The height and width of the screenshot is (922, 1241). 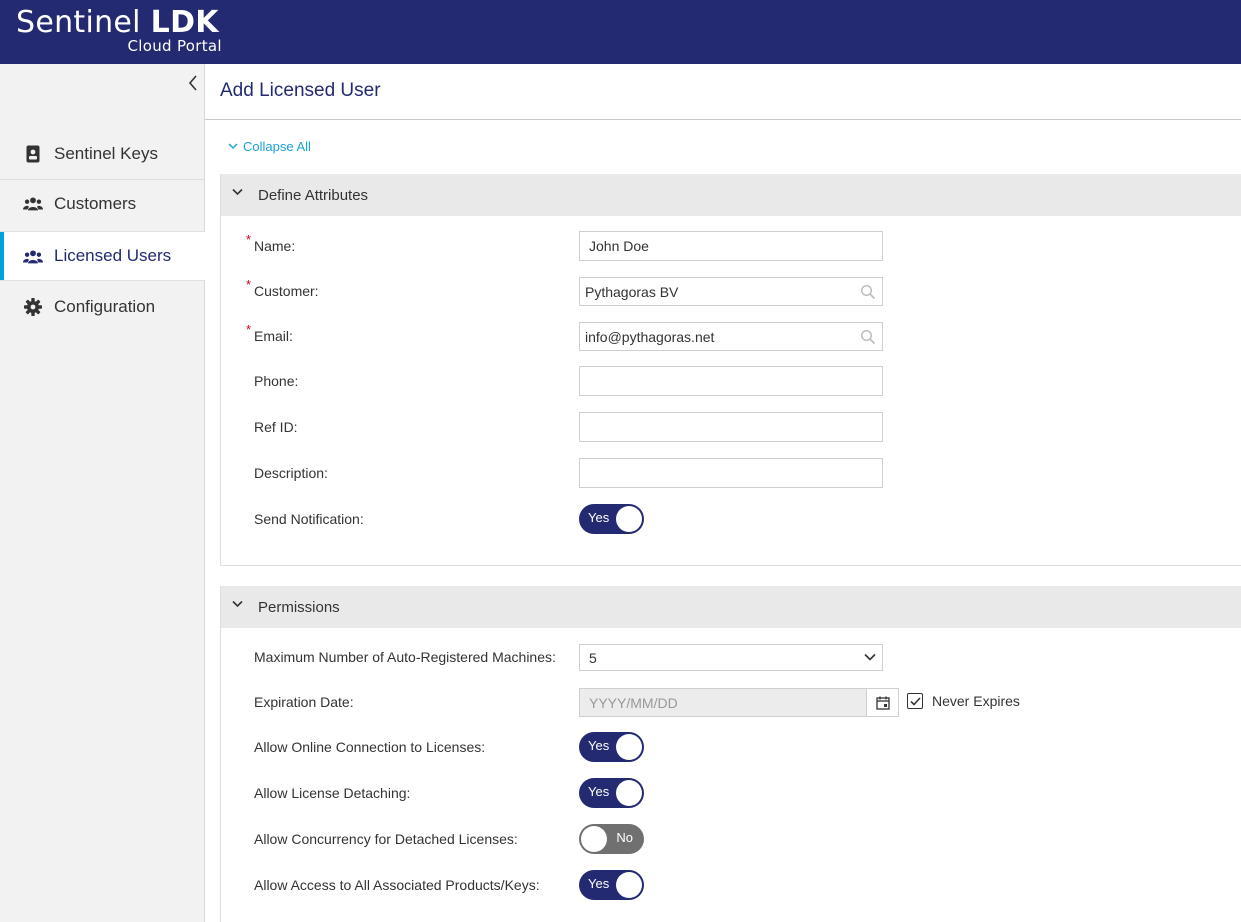 I want to click on phone-label: Phone:, so click(x=276, y=381).